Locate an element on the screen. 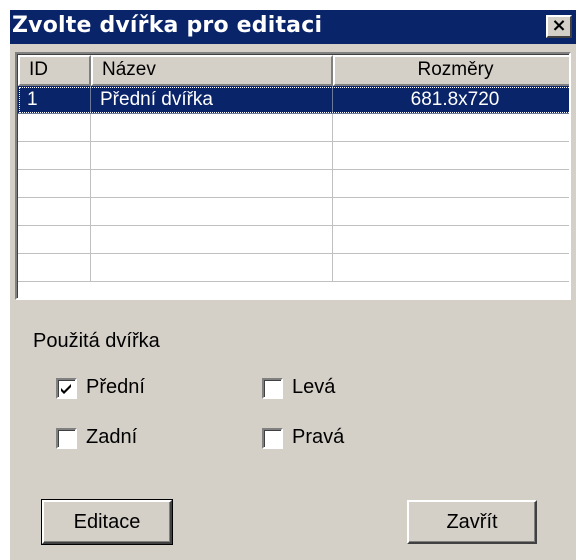  table-row: 1 Přední dvířka 681.8x720 is located at coordinates (293, 100).